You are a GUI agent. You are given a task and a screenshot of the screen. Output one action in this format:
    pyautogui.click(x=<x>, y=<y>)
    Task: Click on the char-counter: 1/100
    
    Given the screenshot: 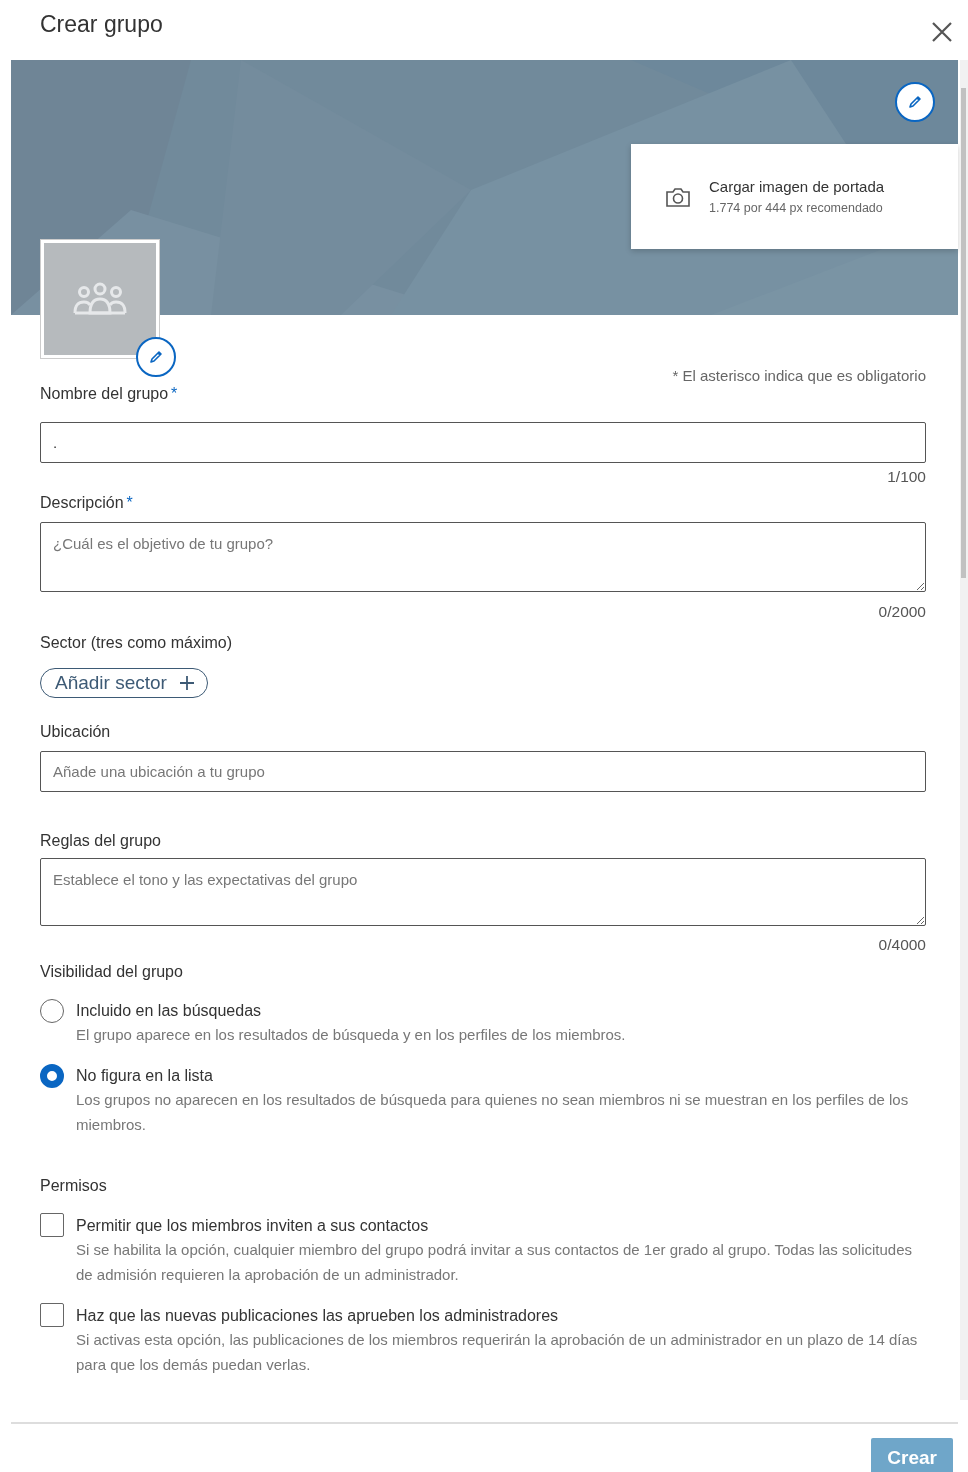 What is the action you would take?
    pyautogui.click(x=906, y=476)
    